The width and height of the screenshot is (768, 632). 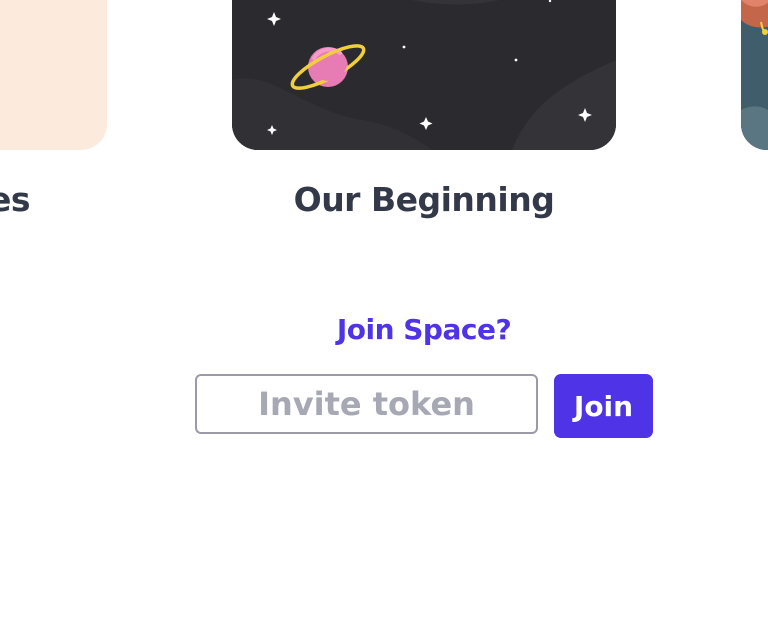 I want to click on space-planet-illustration, so click(x=424, y=75).